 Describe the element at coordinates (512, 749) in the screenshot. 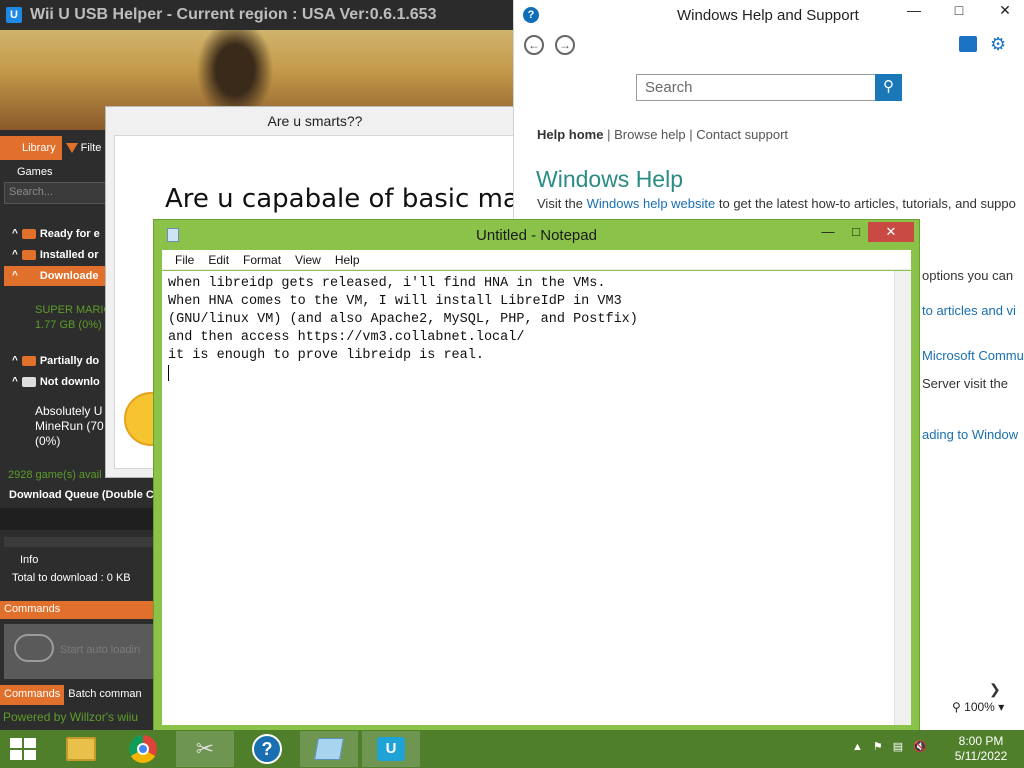

I see `taskbar: ✂ ? U ▲ ⚑ ▤ 🔇 8:00 PM 5/11/2022` at that location.